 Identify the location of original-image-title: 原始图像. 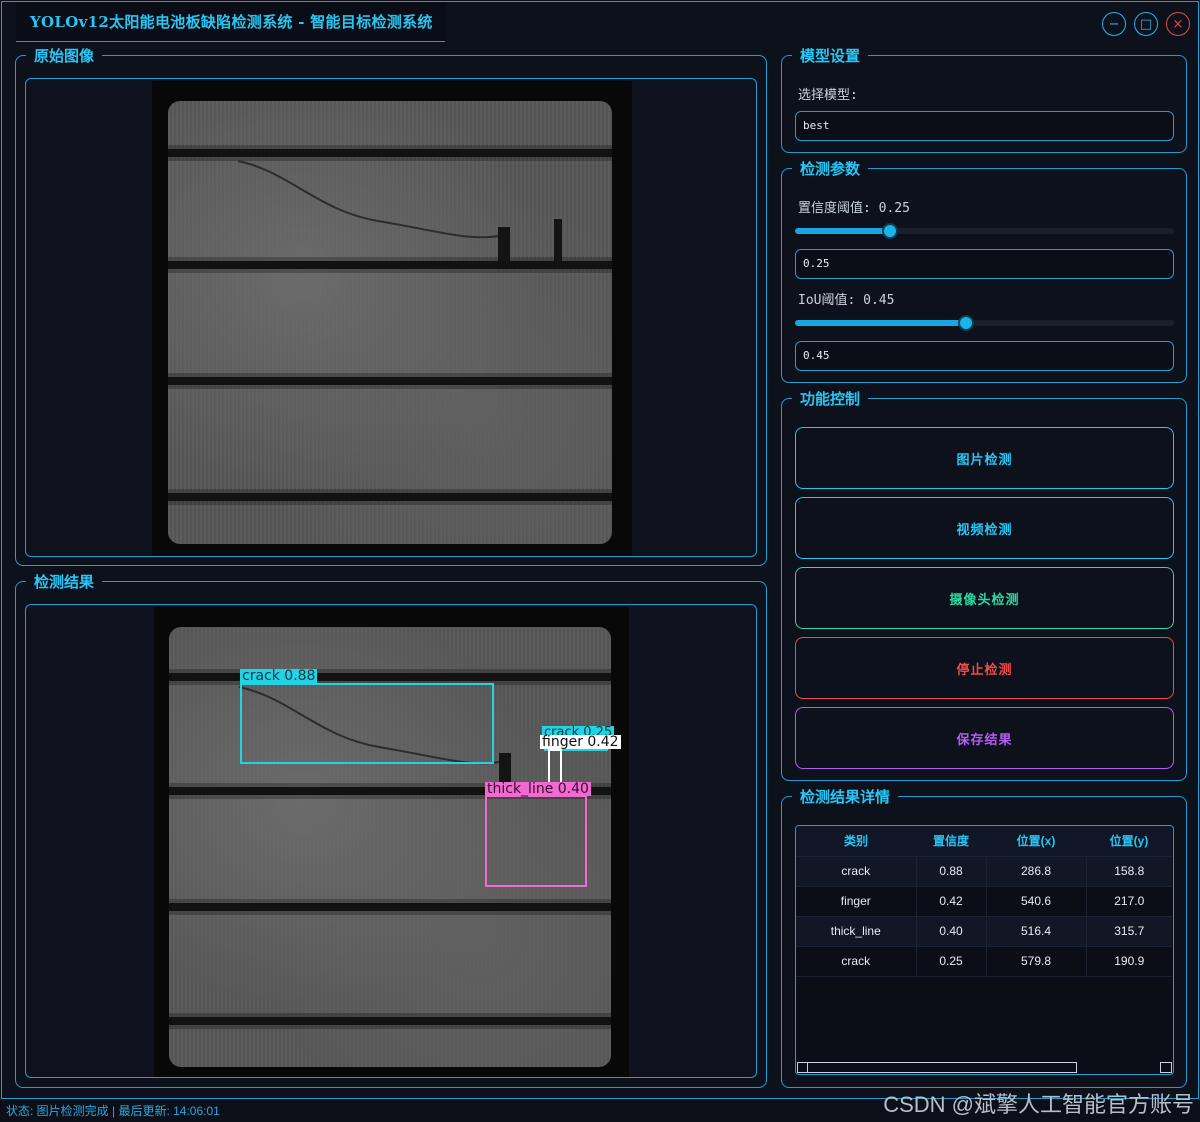
(64, 56).